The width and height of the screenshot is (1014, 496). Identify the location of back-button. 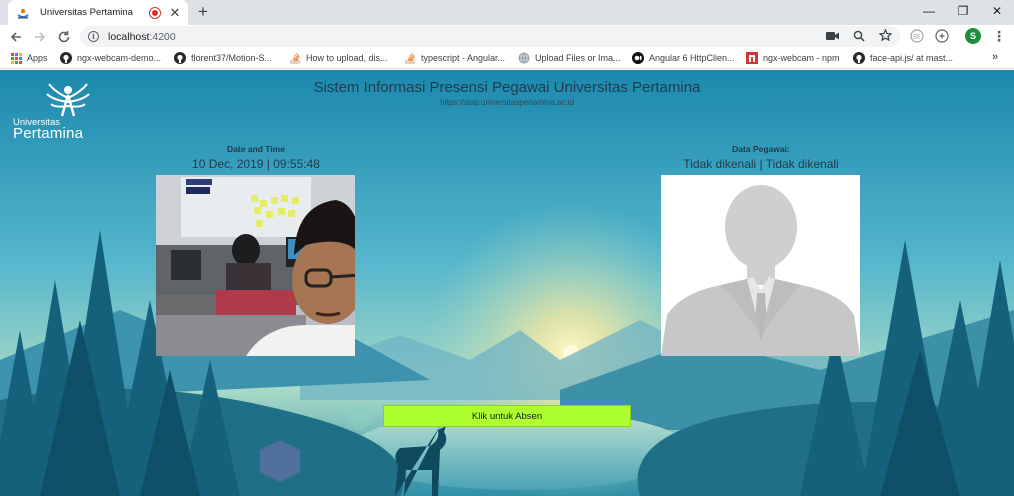
(16, 37).